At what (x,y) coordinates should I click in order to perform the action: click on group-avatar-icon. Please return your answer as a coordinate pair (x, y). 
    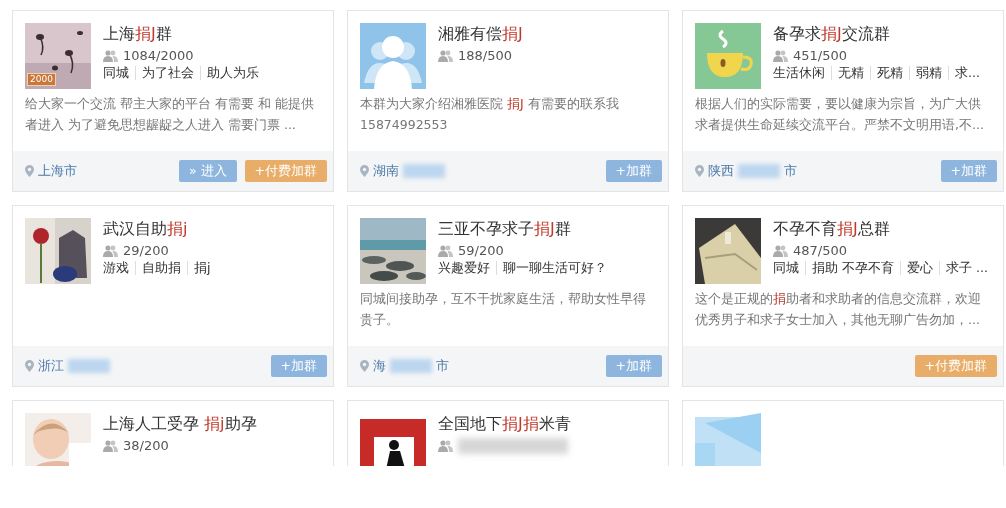
    Looking at the image, I should click on (393, 56).